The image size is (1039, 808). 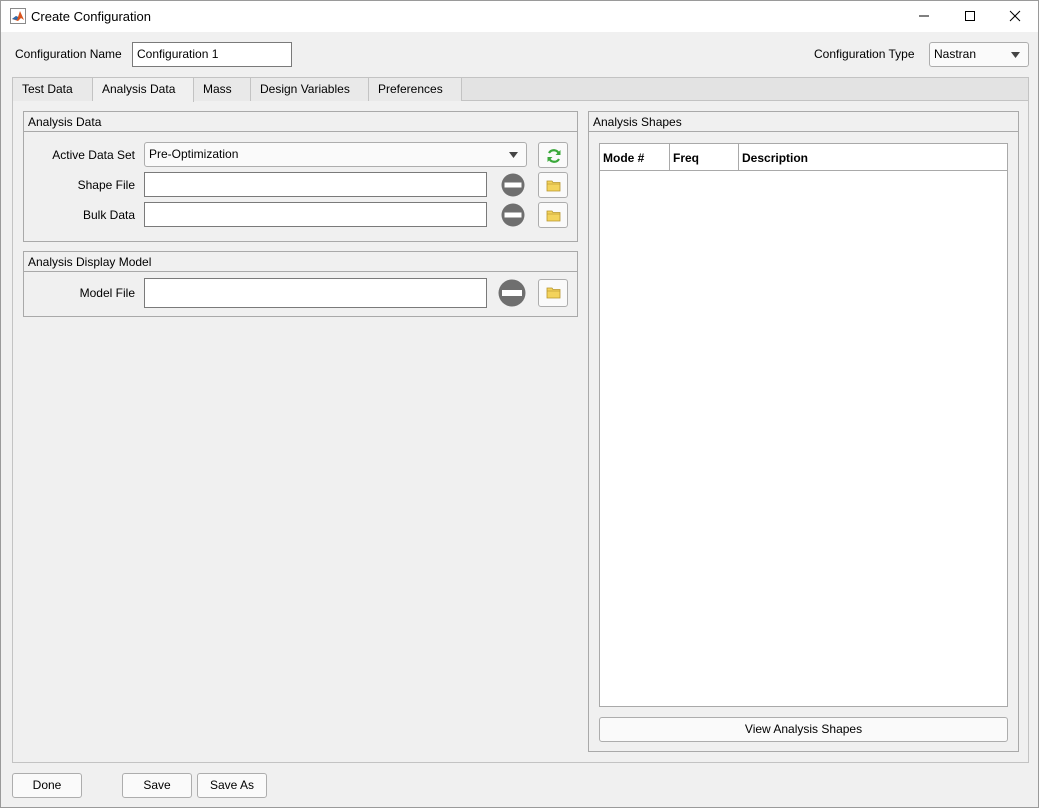 I want to click on minimize-icon, so click(x=924, y=16).